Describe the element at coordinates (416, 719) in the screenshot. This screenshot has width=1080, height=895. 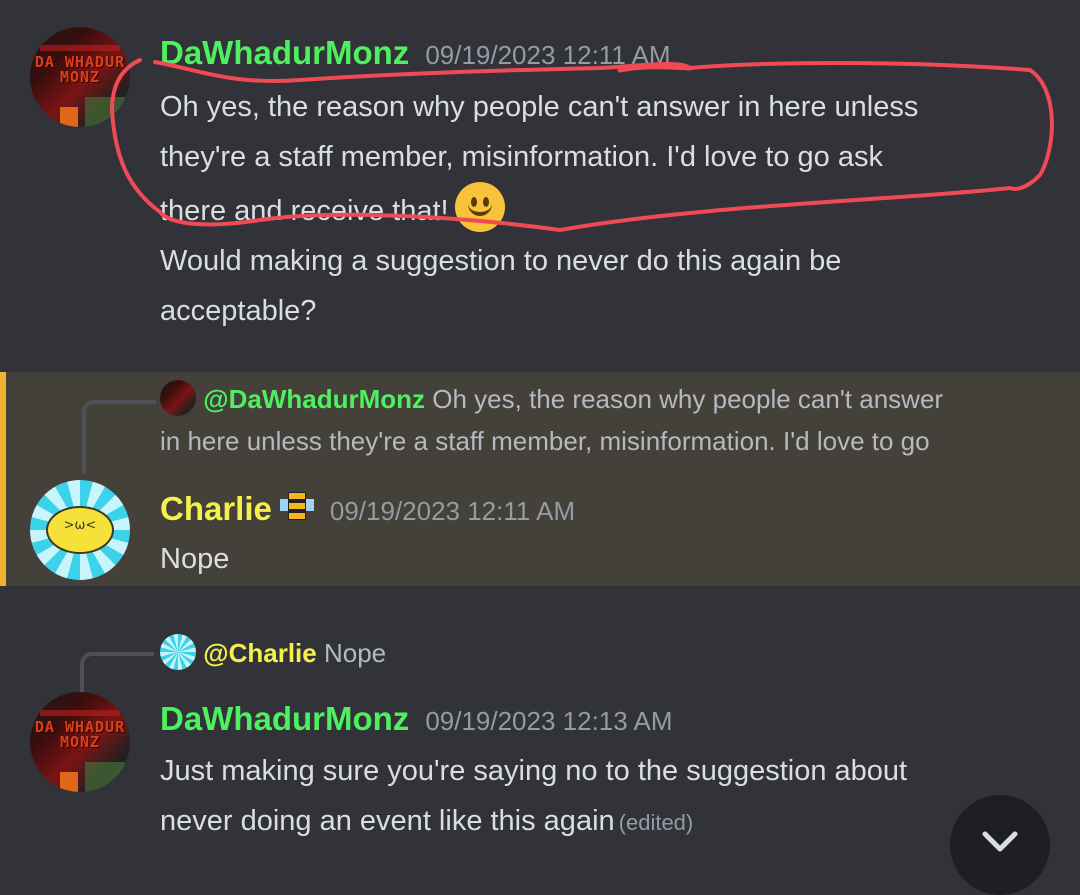
I see `message-header: DaWhadurMonz 09/19/2023 12:13 AM` at that location.